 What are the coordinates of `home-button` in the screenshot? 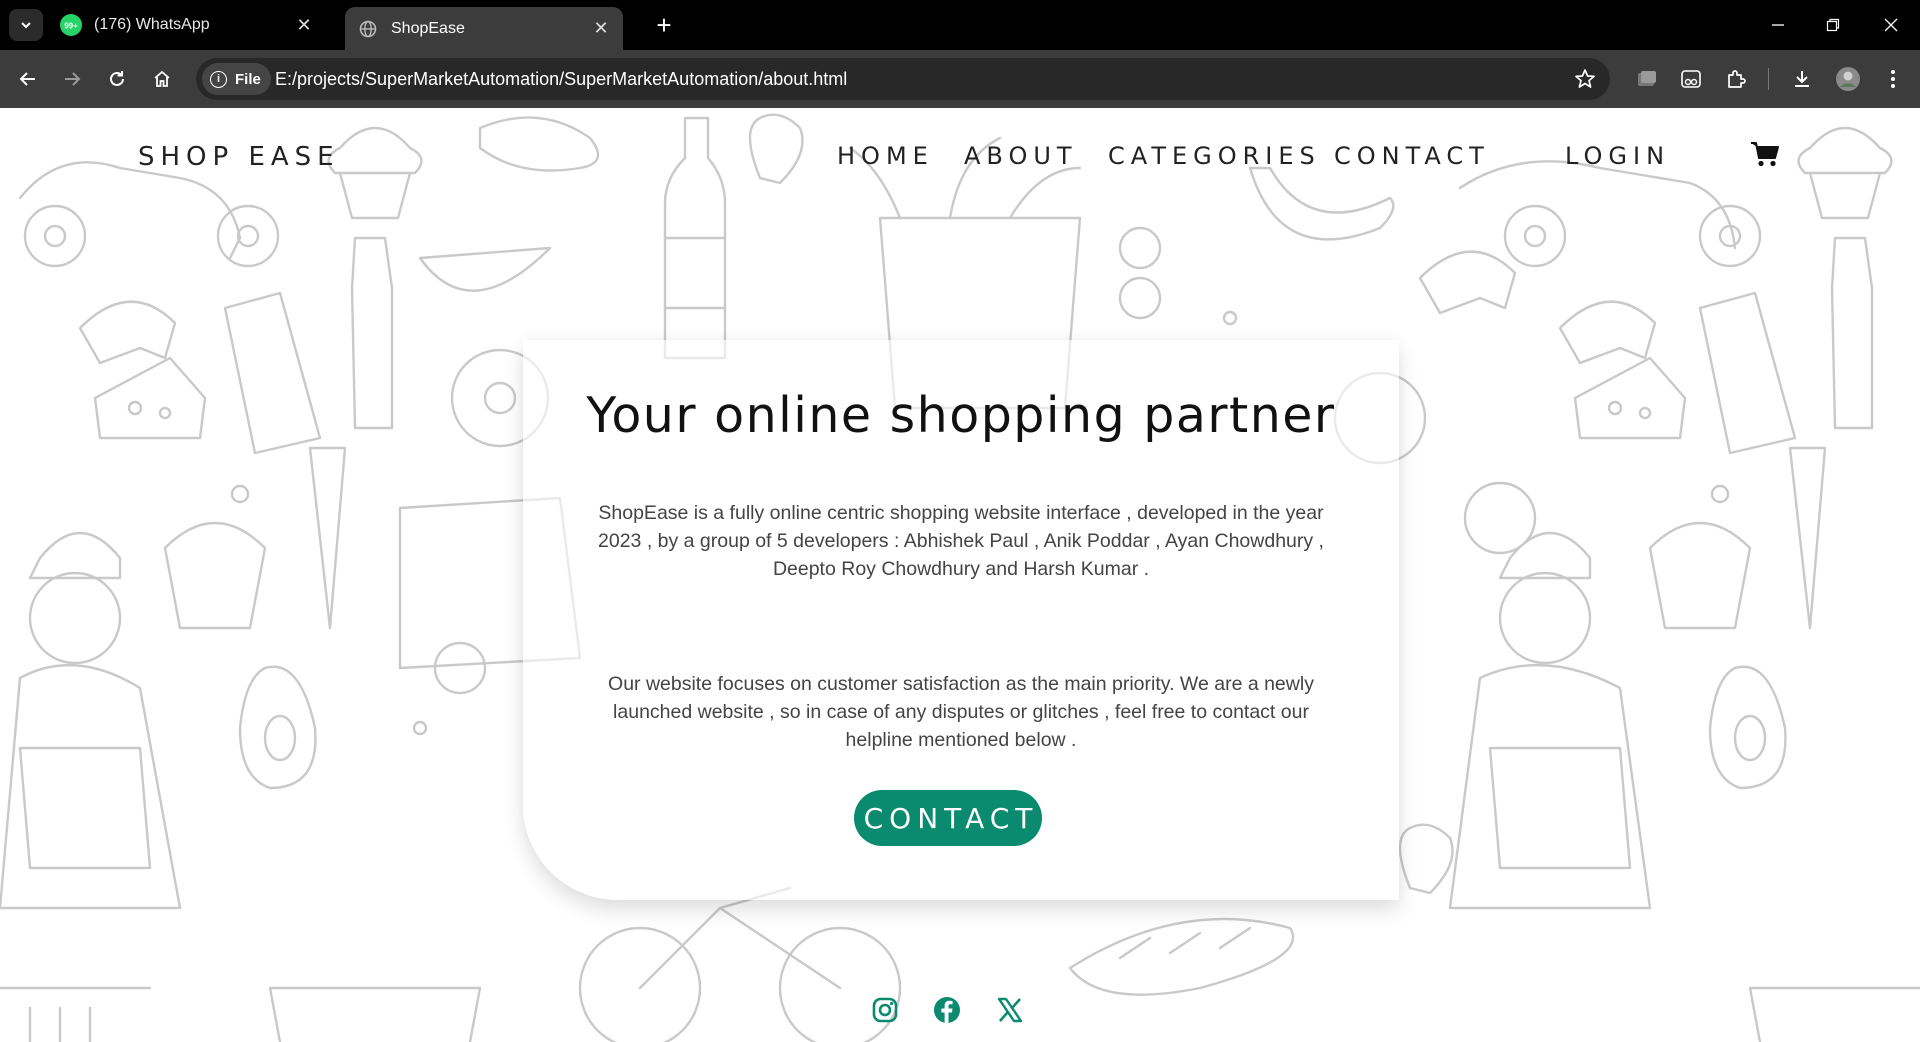 It's located at (162, 79).